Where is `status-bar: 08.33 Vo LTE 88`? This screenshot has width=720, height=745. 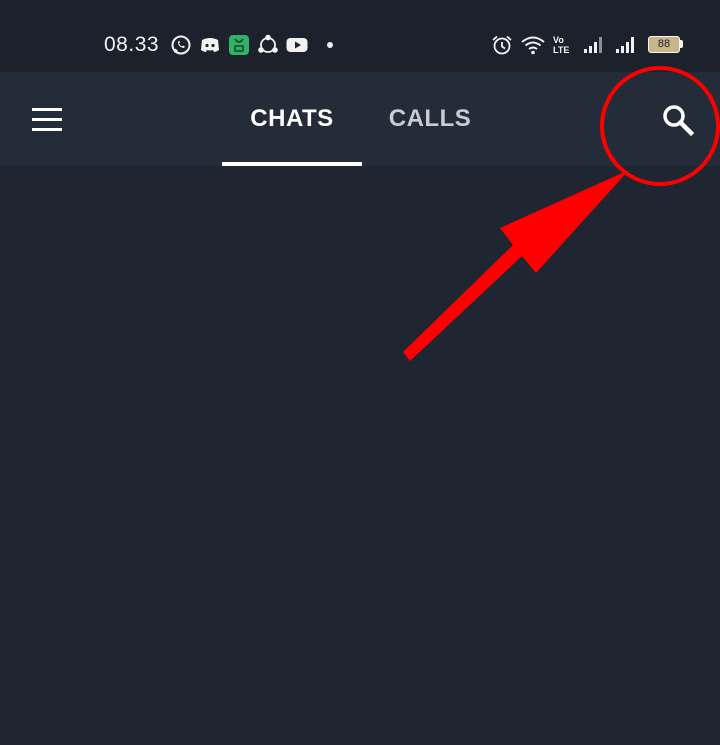 status-bar: 08.33 Vo LTE 88 is located at coordinates (360, 36).